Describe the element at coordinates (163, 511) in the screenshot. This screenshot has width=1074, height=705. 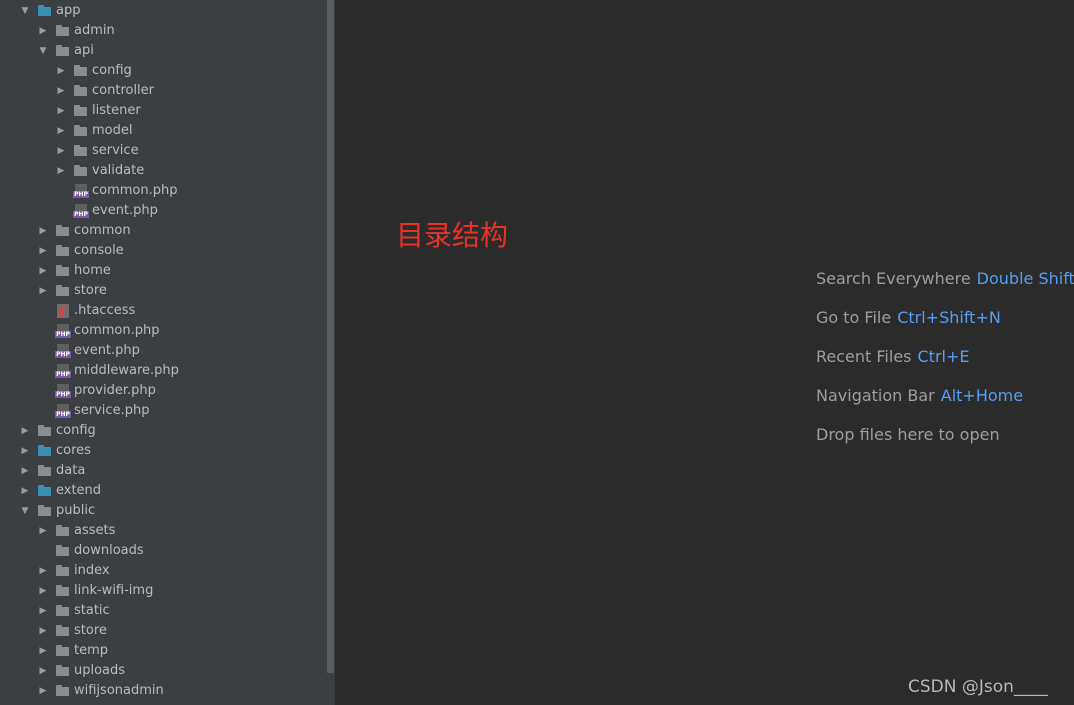
I see `tree-item-public: ▼ public` at that location.